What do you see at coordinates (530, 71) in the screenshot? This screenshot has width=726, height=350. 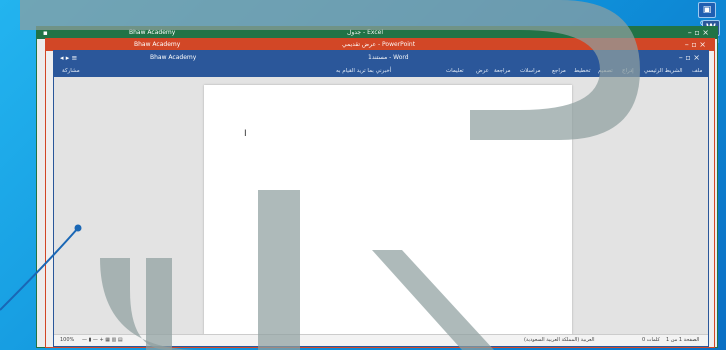 I see `tab-mailings: مراسلات` at bounding box center [530, 71].